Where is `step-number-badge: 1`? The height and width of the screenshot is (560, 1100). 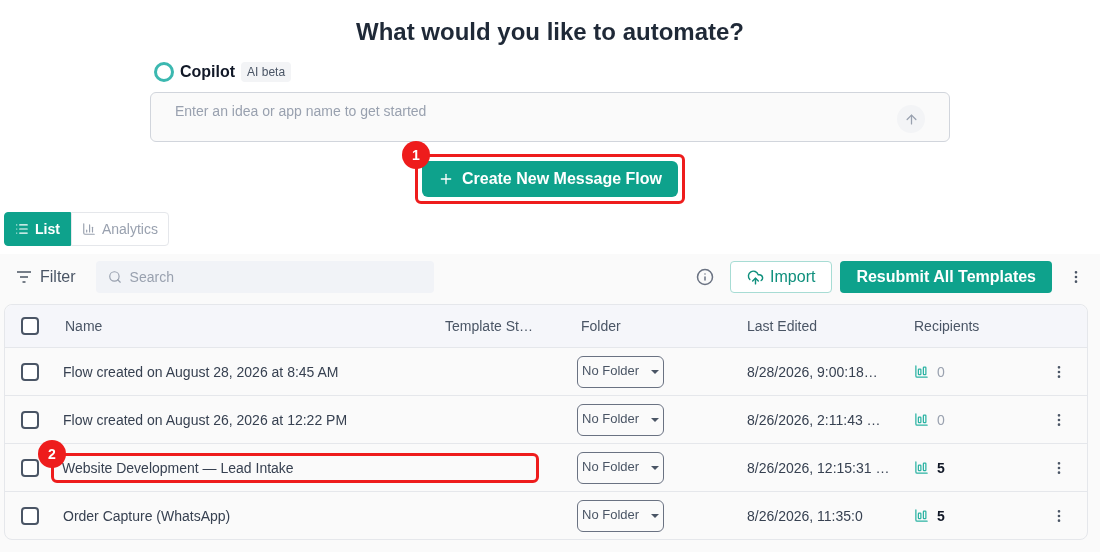
step-number-badge: 1 is located at coordinates (415, 155).